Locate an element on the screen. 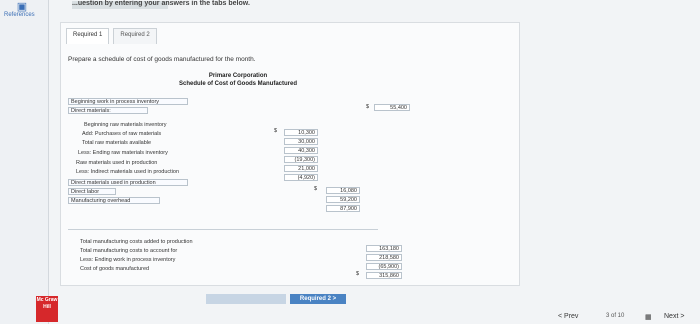 The height and width of the screenshot is (324, 700). page-indicator: 3 of 10 is located at coordinates (615, 316).